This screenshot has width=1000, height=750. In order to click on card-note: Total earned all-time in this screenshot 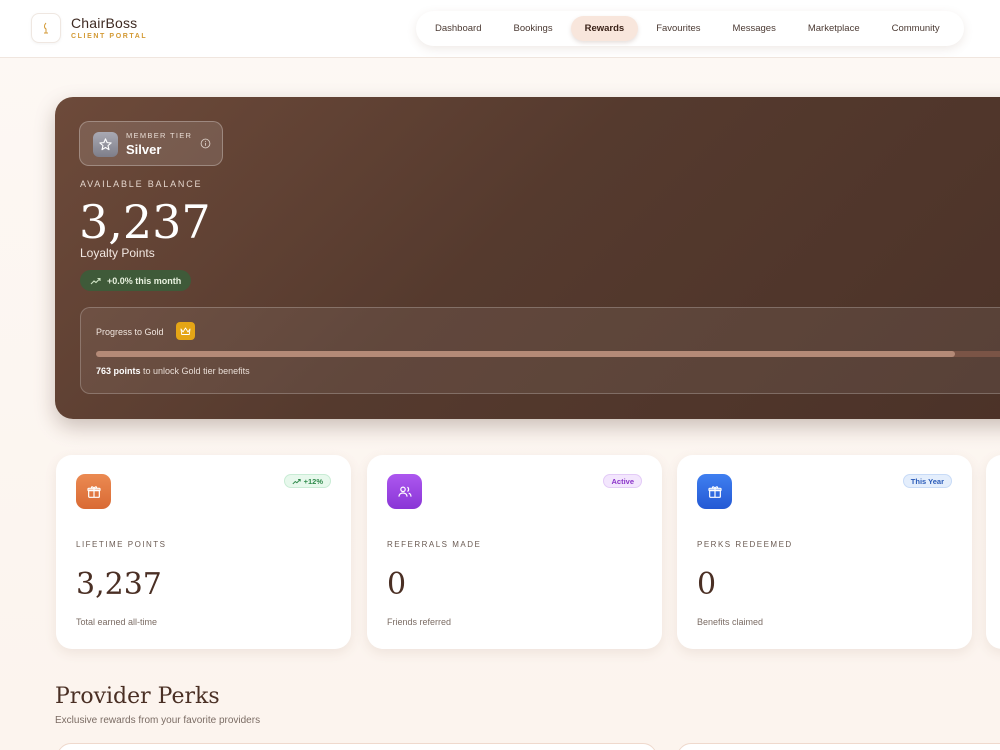, I will do `click(117, 622)`.